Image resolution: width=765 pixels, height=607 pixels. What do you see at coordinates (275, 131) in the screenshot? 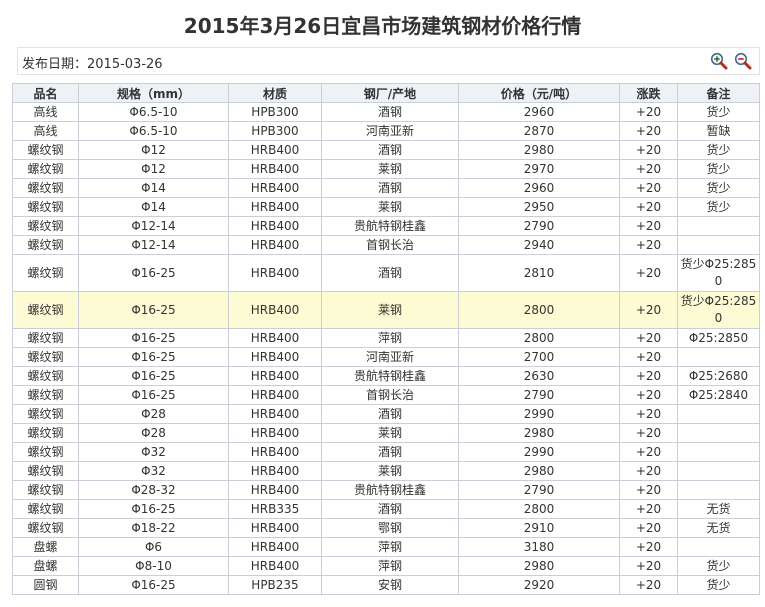
I see `cell-material: HPB300` at bounding box center [275, 131].